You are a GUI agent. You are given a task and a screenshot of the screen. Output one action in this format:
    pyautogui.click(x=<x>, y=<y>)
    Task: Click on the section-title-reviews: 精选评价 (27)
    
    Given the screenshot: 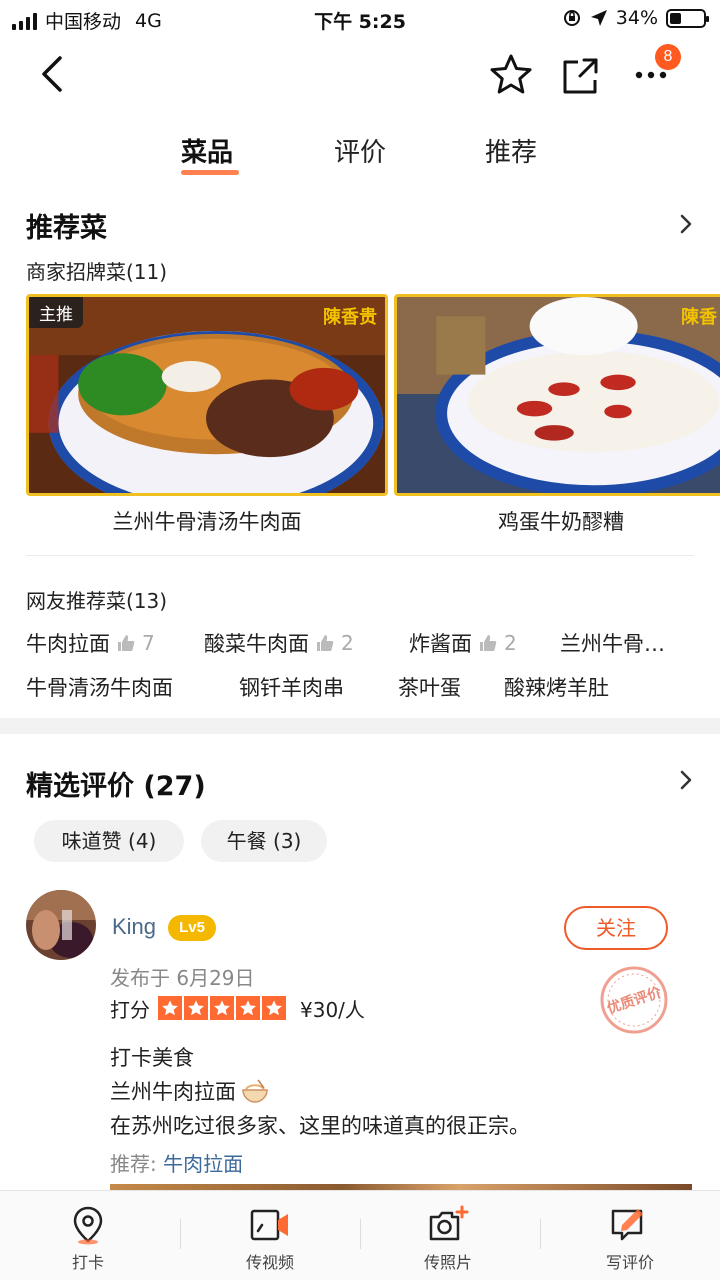 What is the action you would take?
    pyautogui.click(x=116, y=786)
    